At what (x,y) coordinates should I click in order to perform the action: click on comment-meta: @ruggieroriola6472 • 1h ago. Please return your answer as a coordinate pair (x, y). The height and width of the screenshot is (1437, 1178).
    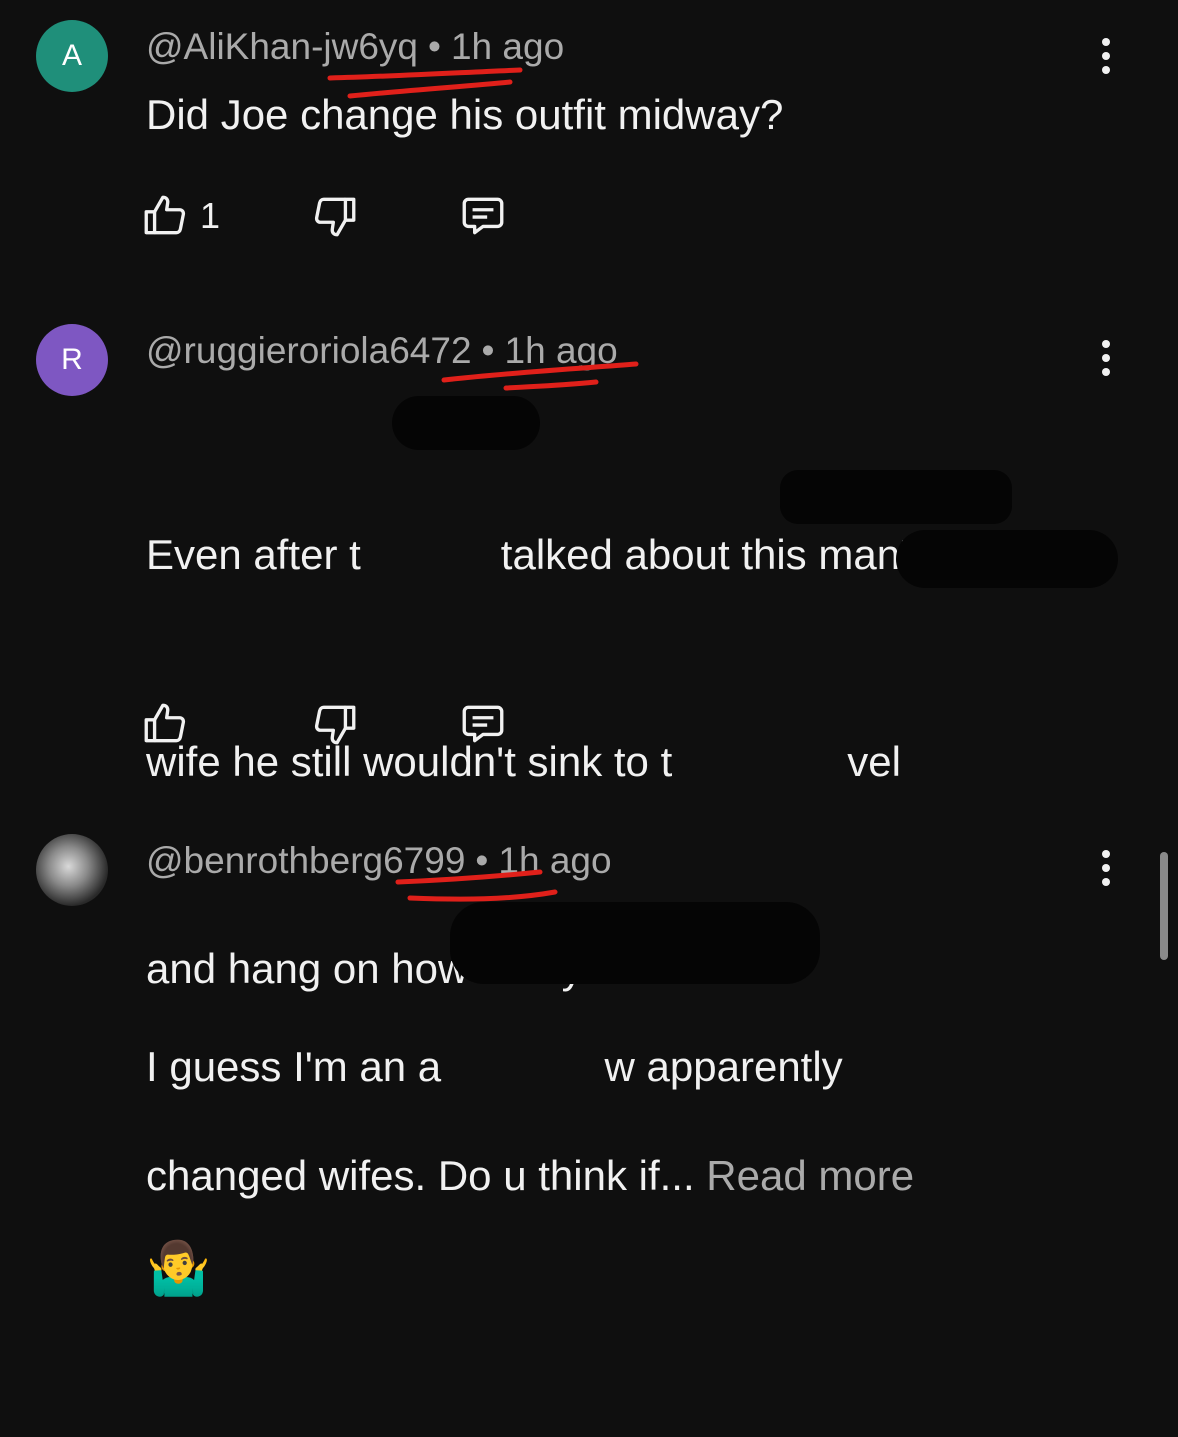
    Looking at the image, I should click on (382, 351).